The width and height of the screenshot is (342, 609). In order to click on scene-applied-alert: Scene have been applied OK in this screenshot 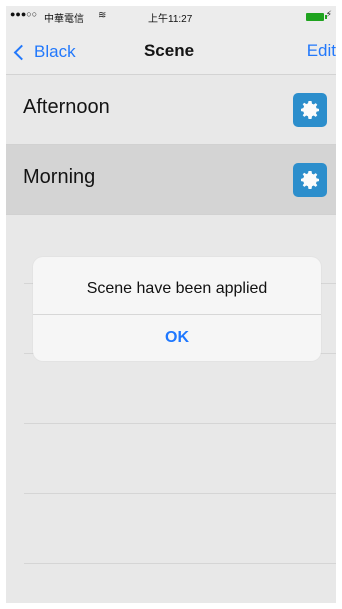, I will do `click(177, 309)`.